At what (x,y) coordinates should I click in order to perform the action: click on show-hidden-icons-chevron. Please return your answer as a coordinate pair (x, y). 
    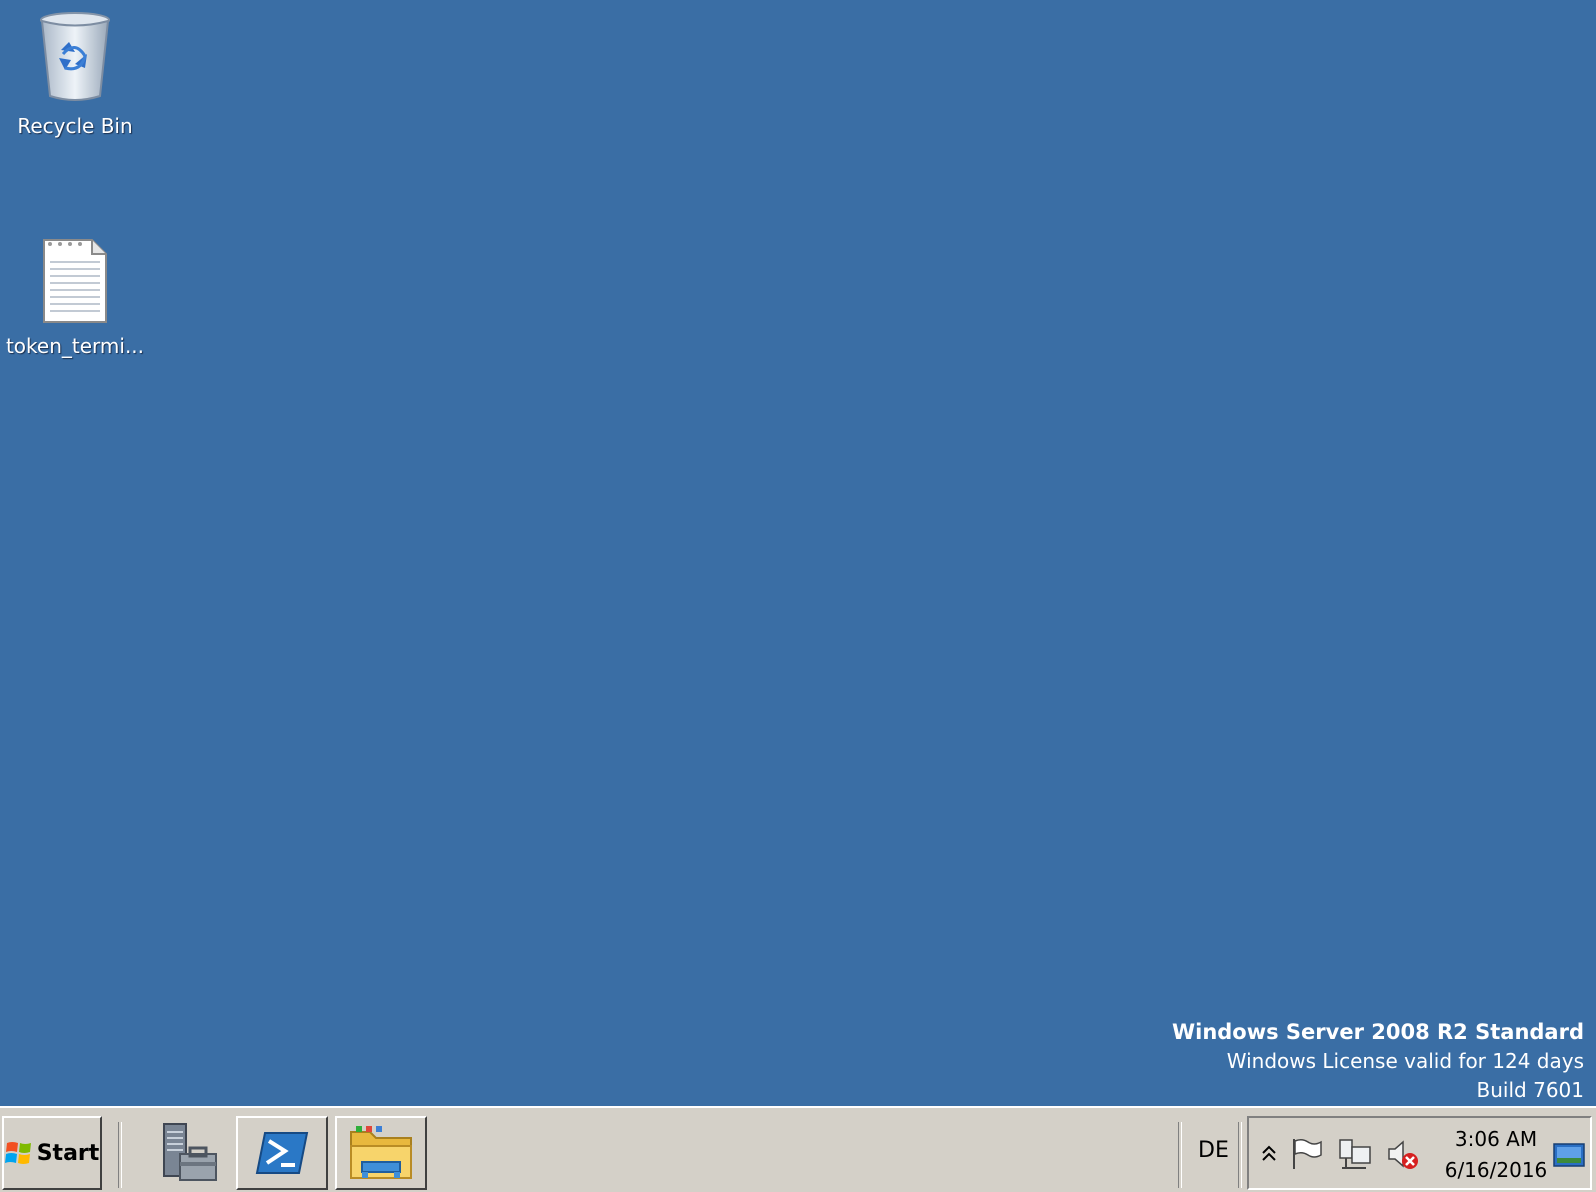
    Looking at the image, I should click on (1269, 1154).